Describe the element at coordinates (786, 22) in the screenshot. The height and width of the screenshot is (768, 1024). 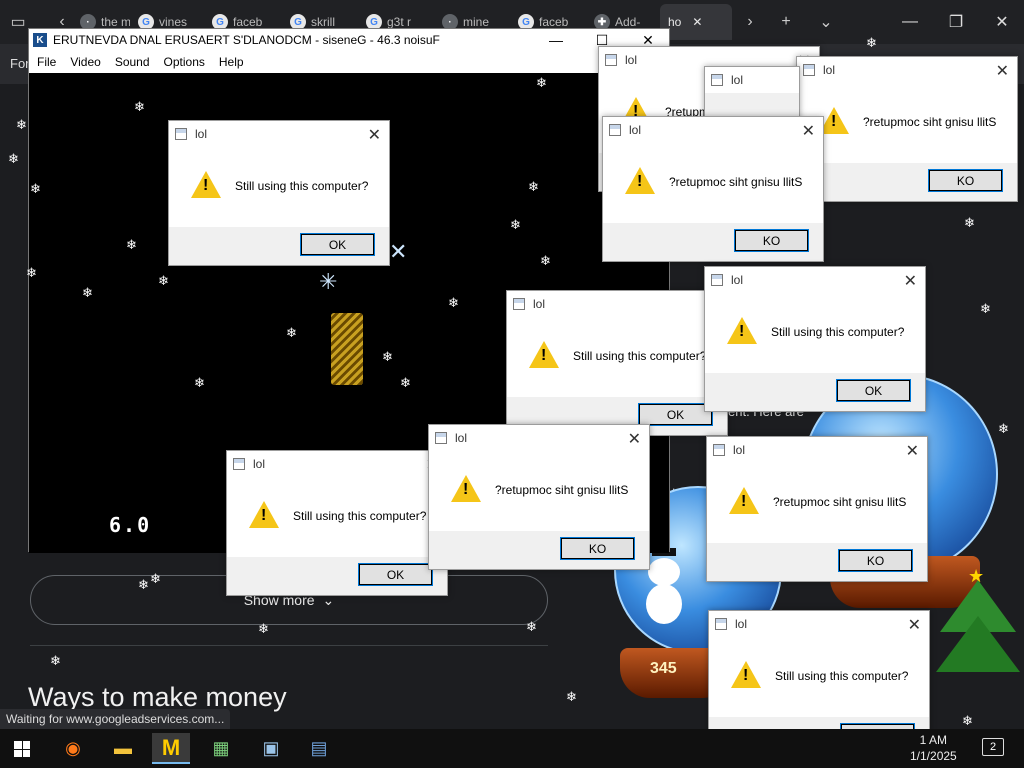
I see `new-tab-icon: +` at that location.